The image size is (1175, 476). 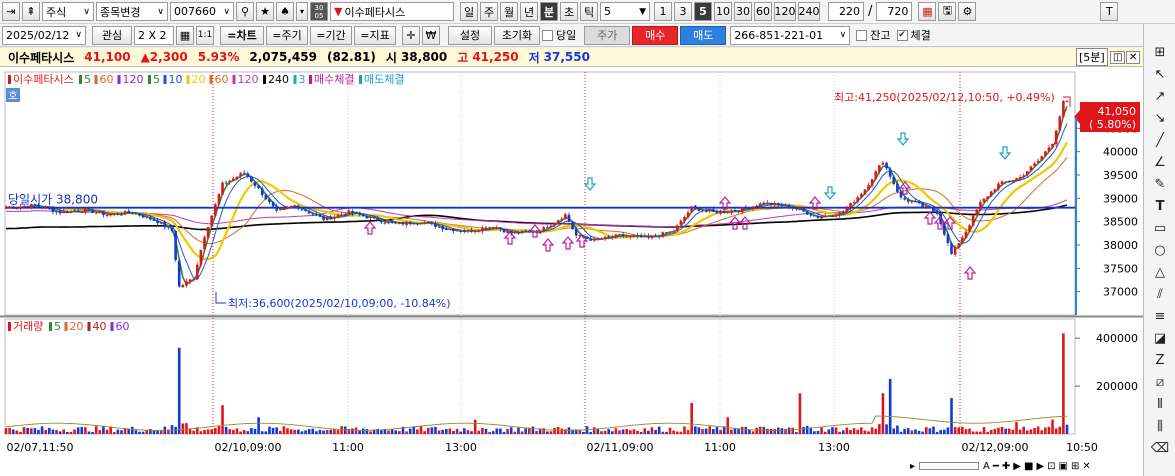 I want to click on circle-icon: ○, so click(x=1160, y=250).